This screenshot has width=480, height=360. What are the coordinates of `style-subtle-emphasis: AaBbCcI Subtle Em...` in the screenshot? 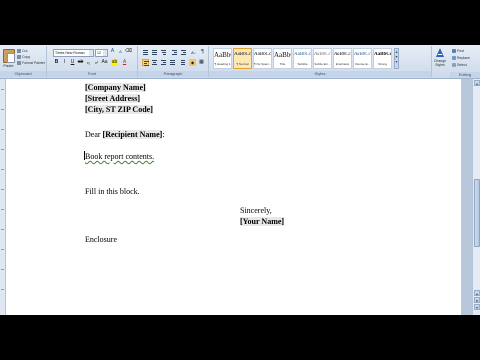 It's located at (322, 58).